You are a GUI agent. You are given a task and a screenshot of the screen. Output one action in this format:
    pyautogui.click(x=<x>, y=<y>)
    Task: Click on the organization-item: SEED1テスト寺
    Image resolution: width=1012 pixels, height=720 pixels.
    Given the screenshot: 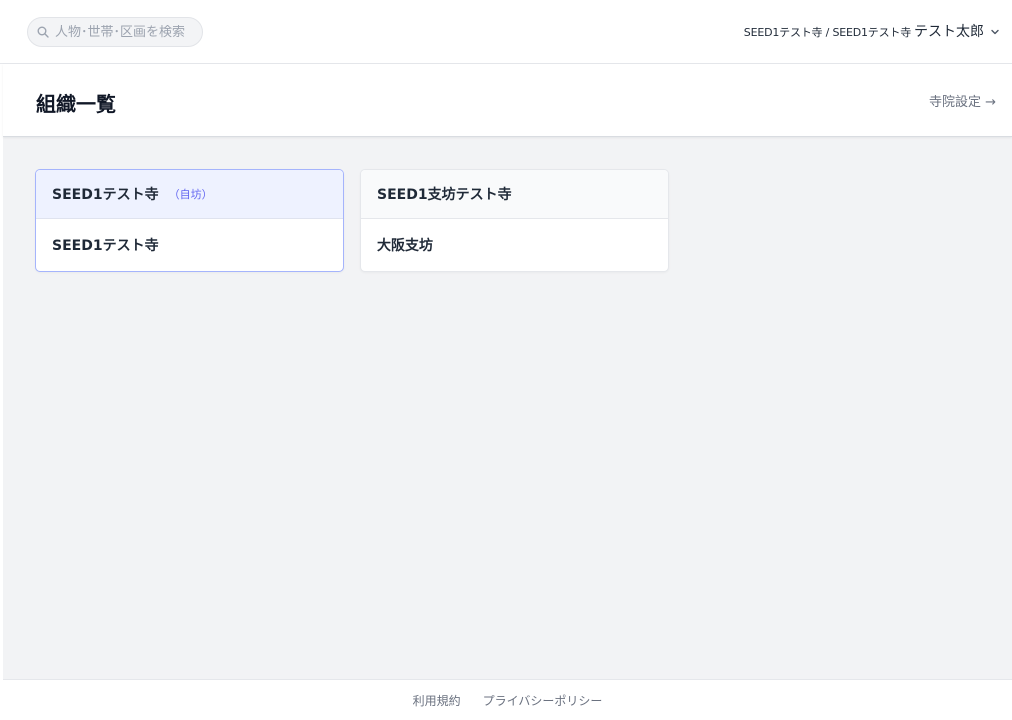 What is the action you would take?
    pyautogui.click(x=189, y=245)
    